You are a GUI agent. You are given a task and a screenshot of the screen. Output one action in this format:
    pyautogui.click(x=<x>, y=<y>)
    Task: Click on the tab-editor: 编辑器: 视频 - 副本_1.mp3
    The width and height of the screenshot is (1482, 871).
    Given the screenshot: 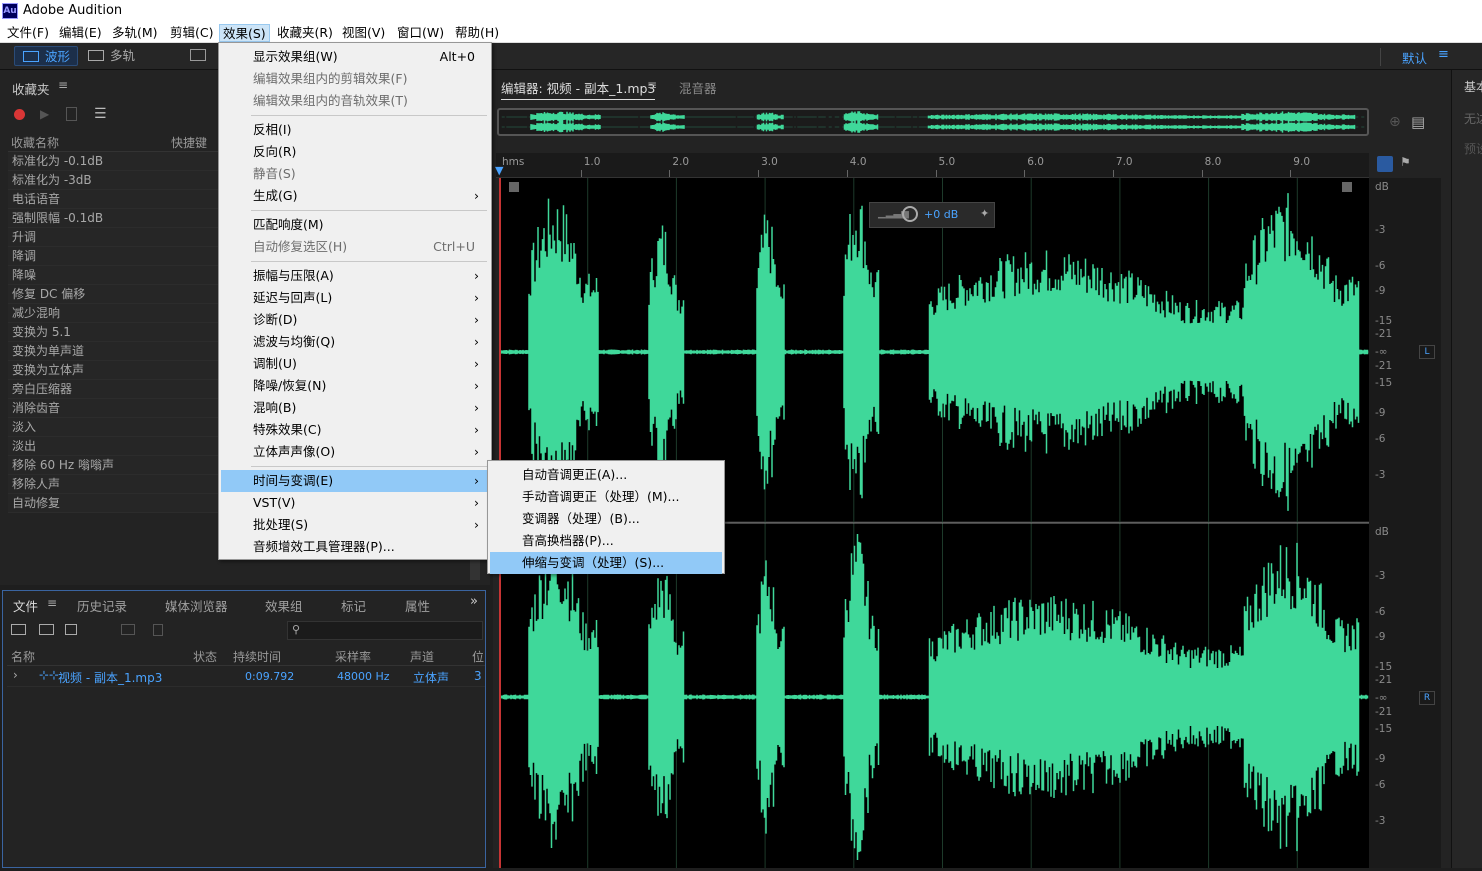 What is the action you would take?
    pyautogui.click(x=578, y=89)
    